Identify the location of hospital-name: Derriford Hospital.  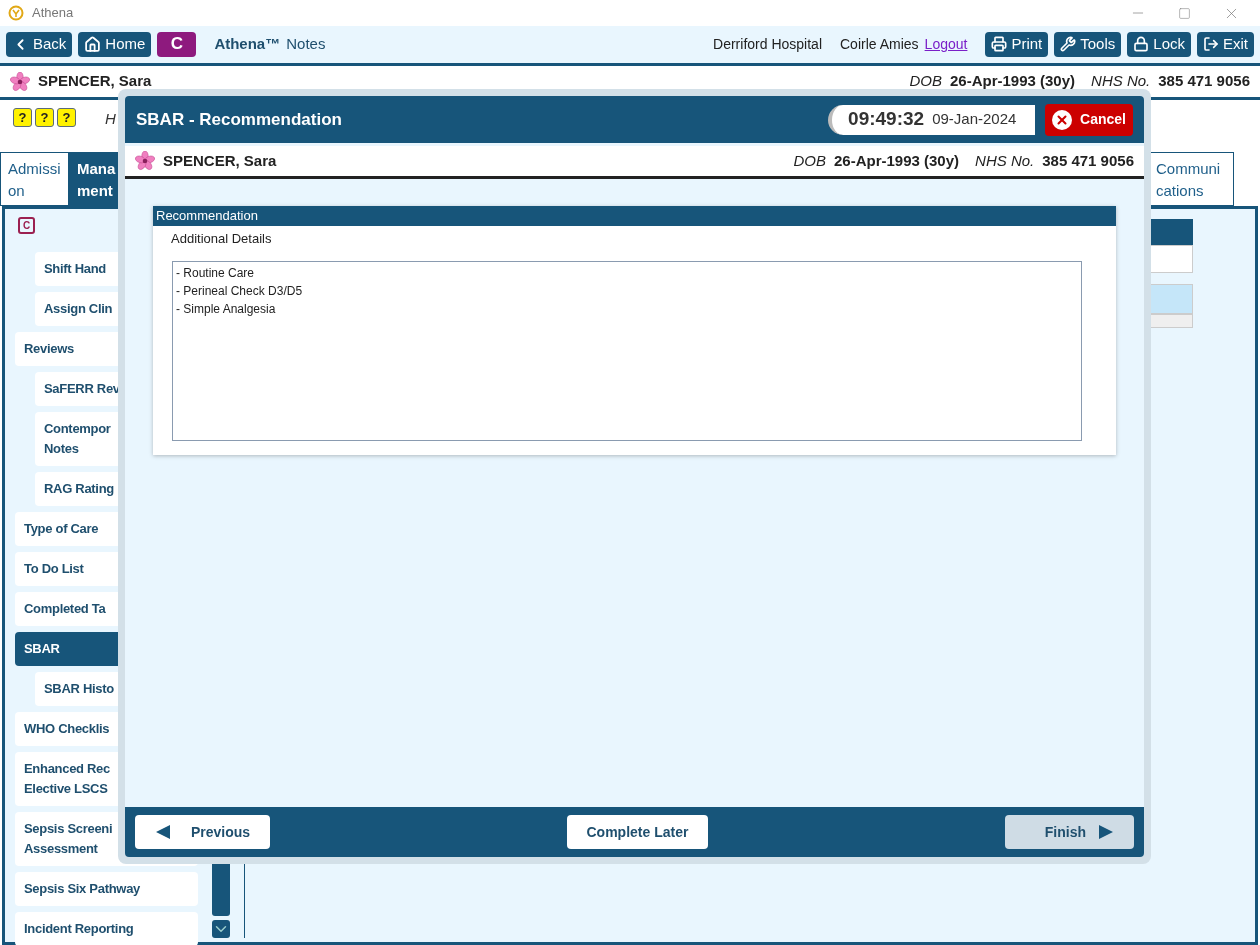
(767, 44).